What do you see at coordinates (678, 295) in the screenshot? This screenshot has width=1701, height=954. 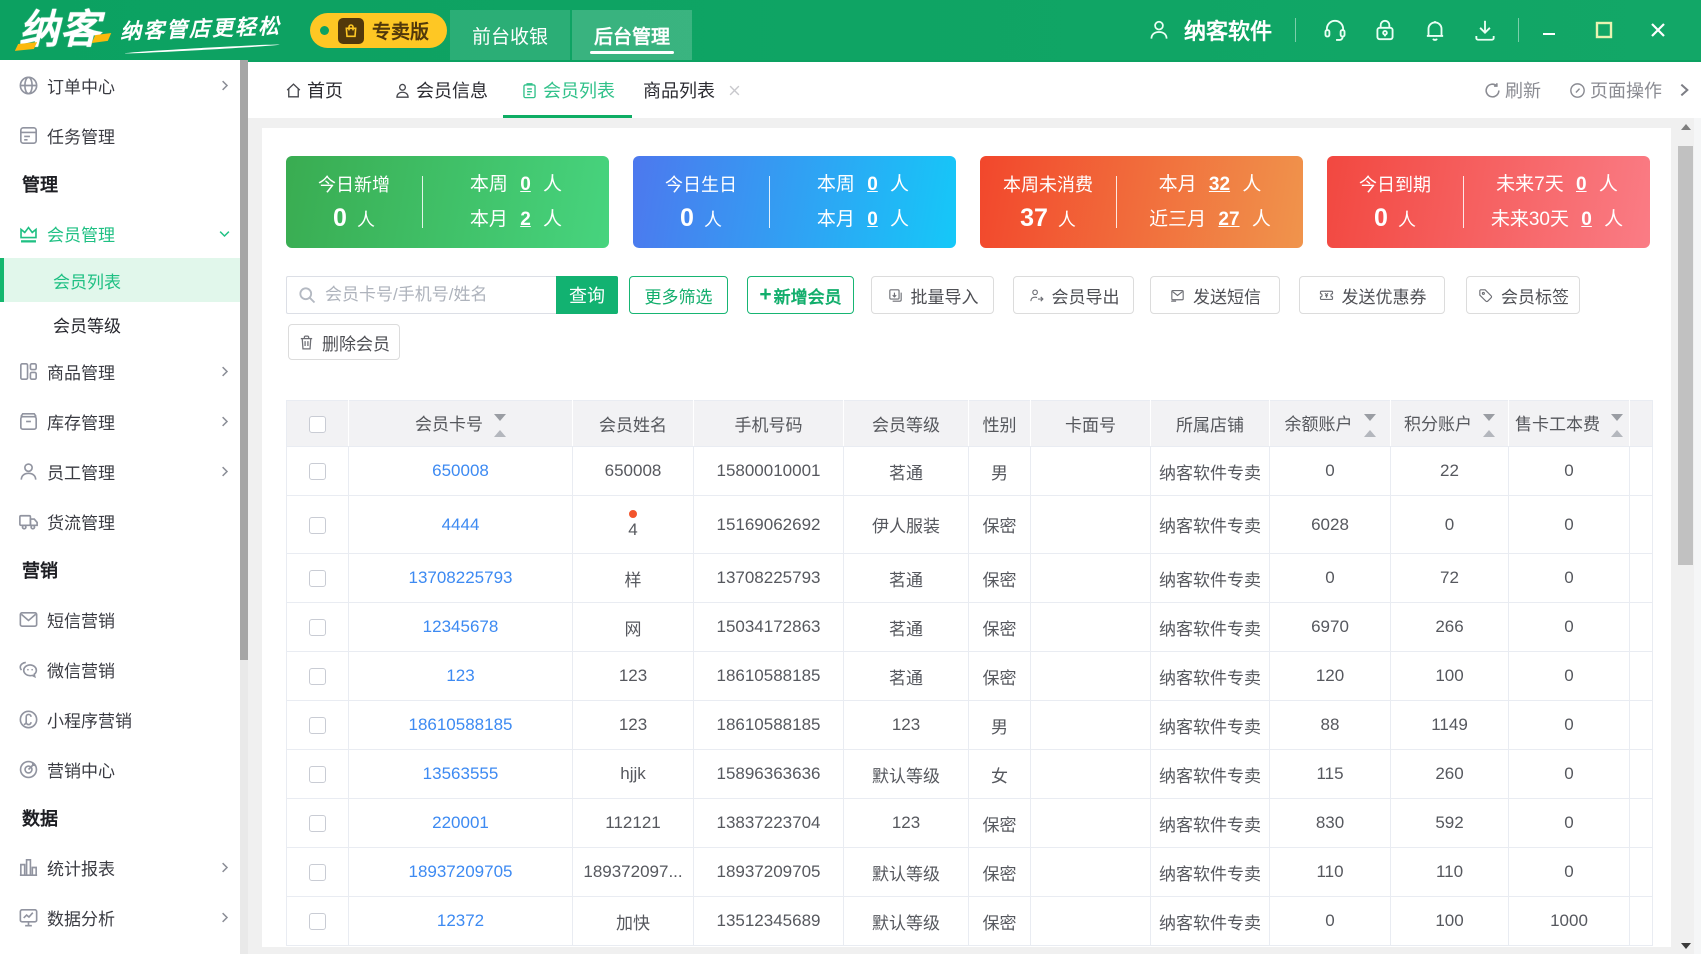 I see `more-filter-button: 更多筛选` at bounding box center [678, 295].